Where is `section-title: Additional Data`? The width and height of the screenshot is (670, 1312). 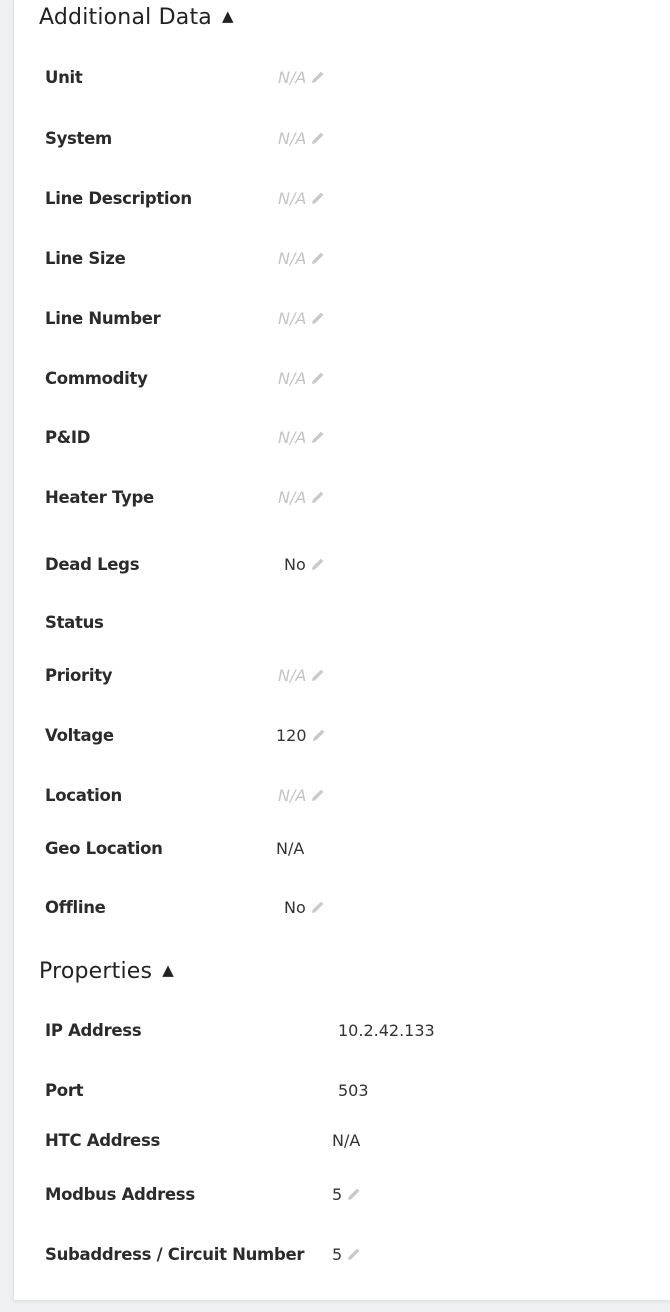
section-title: Additional Data is located at coordinates (125, 17).